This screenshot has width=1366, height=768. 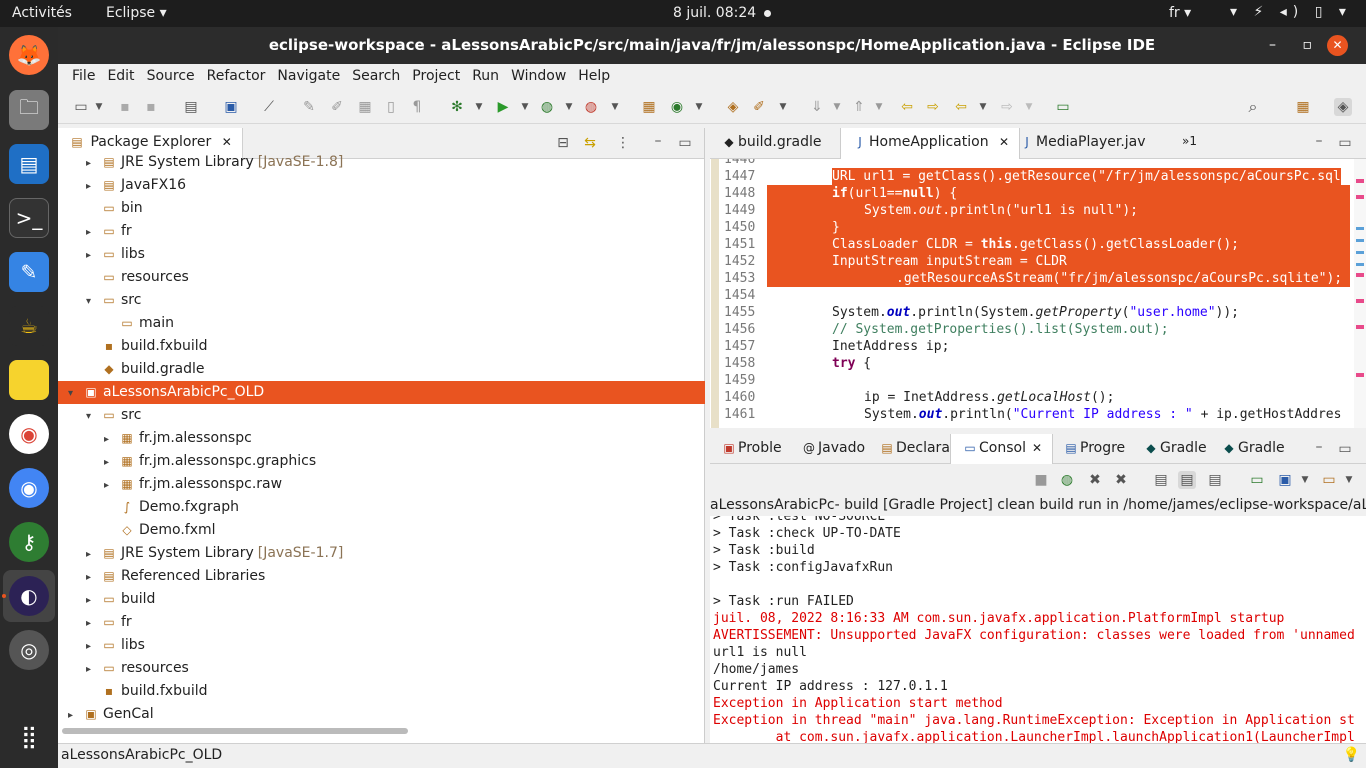 What do you see at coordinates (236, 77) in the screenshot?
I see `menu-refactor: Refactor` at bounding box center [236, 77].